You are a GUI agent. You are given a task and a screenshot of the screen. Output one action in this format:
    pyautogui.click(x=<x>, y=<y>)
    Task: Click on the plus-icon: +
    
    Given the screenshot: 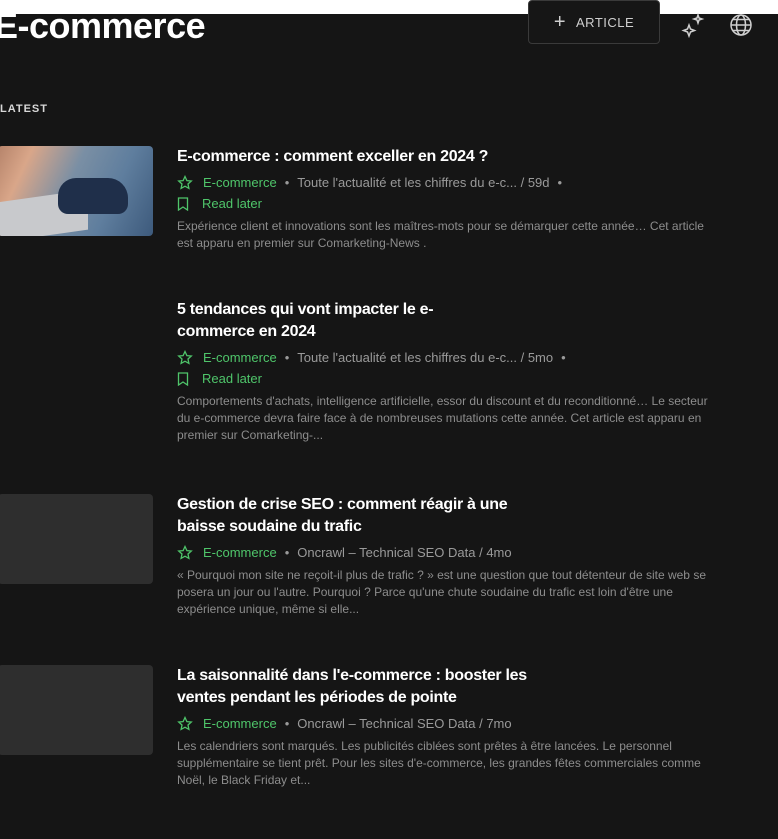 What is the action you would take?
    pyautogui.click(x=559, y=22)
    